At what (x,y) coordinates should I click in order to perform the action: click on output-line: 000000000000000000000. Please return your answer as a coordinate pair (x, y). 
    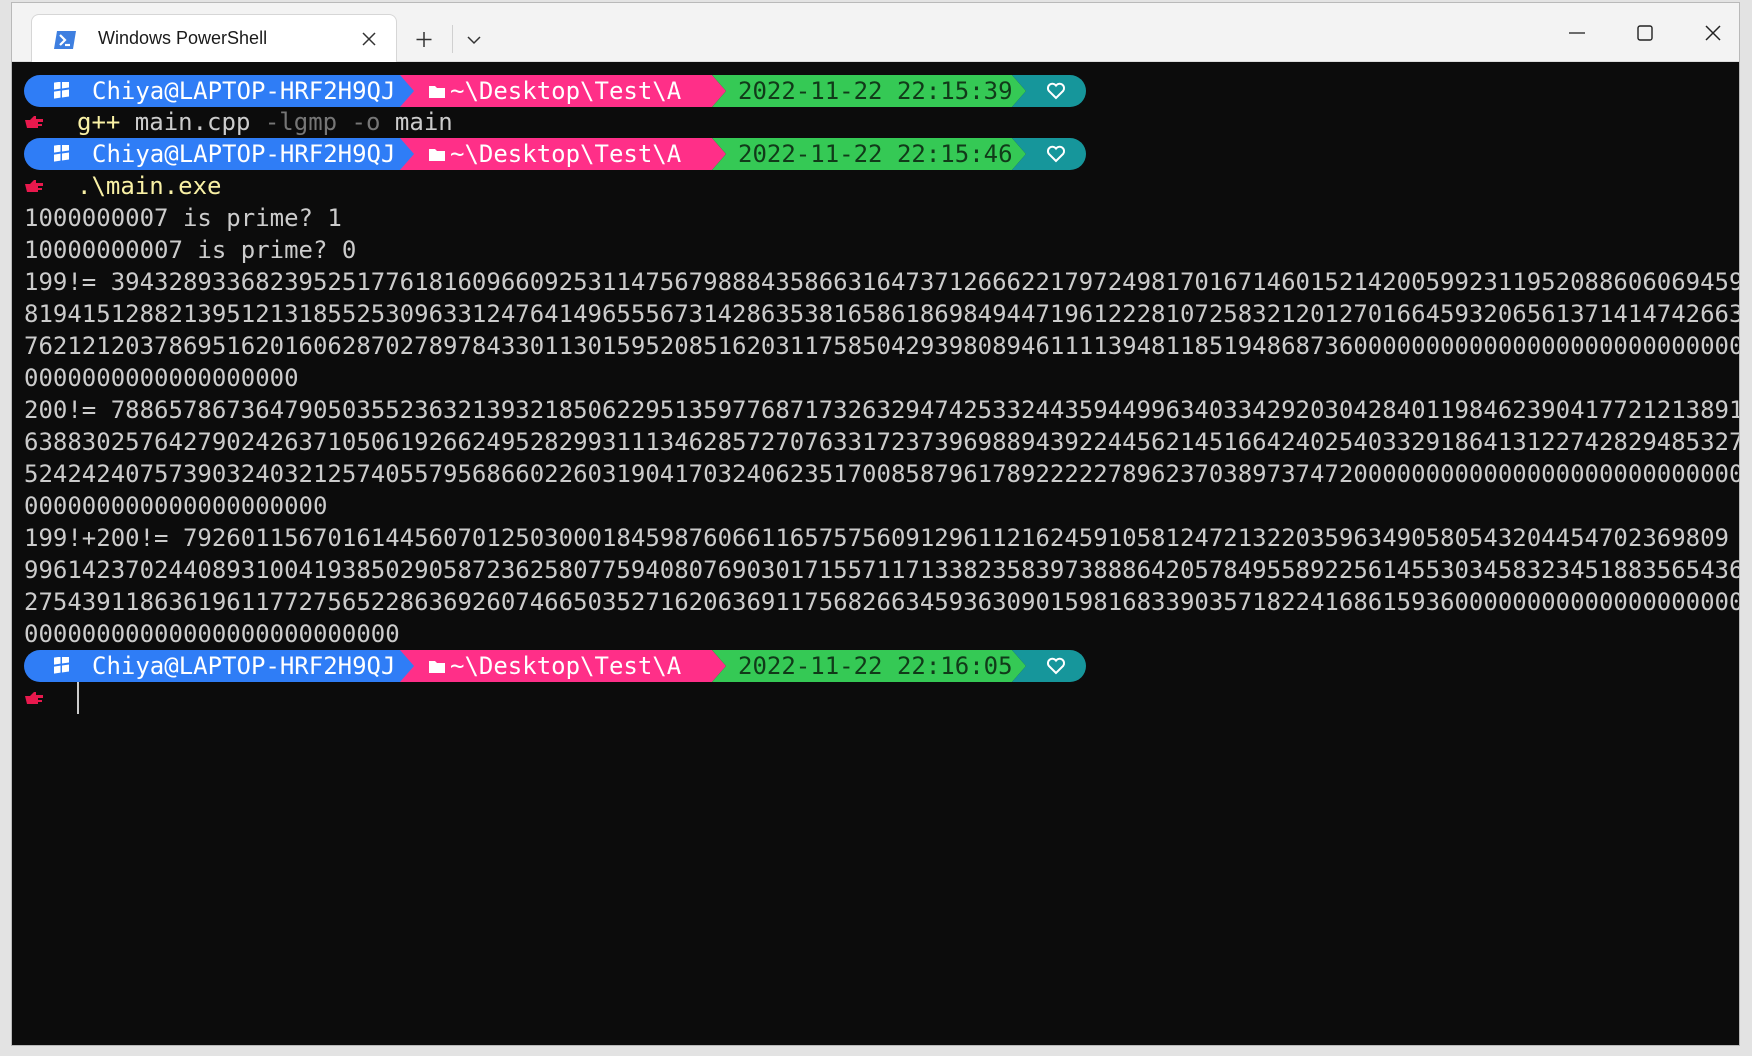
    Looking at the image, I should click on (176, 506).